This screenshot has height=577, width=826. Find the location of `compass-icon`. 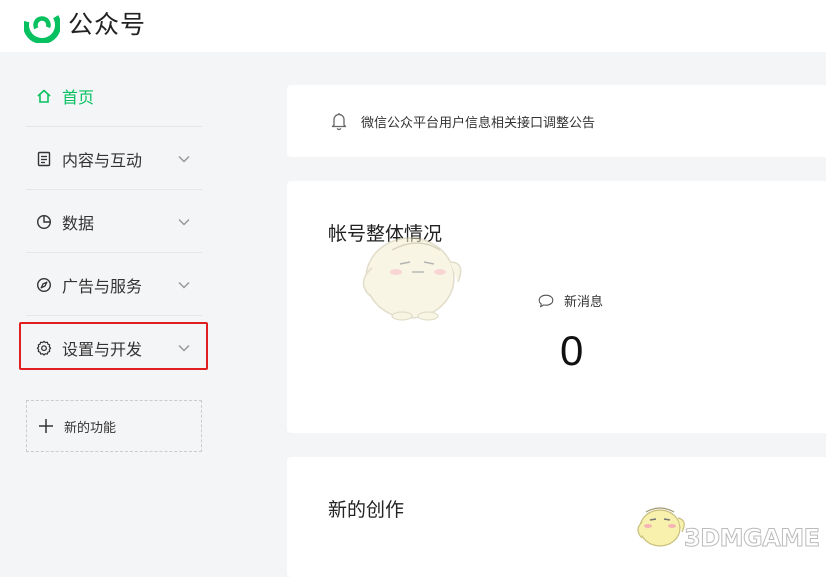

compass-icon is located at coordinates (44, 285).